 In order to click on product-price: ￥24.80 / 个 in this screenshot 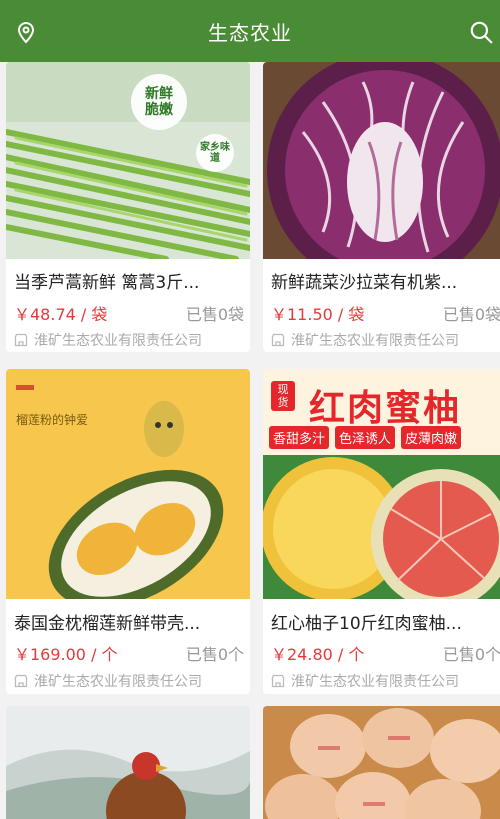, I will do `click(318, 654)`.